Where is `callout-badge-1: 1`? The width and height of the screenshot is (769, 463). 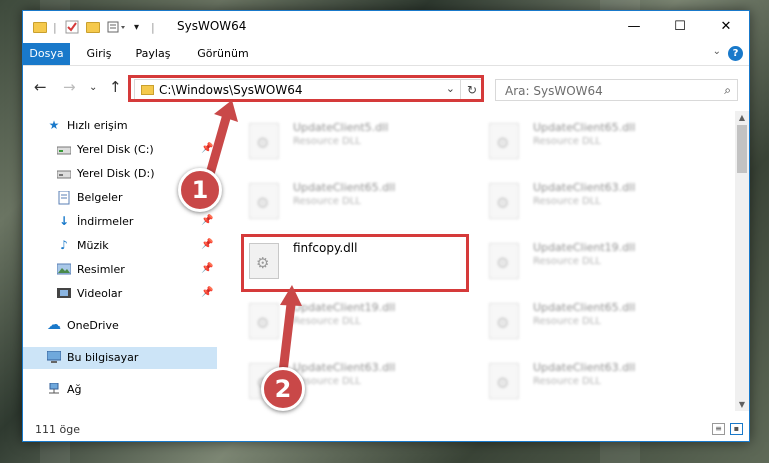
callout-badge-1: 1 is located at coordinates (200, 190).